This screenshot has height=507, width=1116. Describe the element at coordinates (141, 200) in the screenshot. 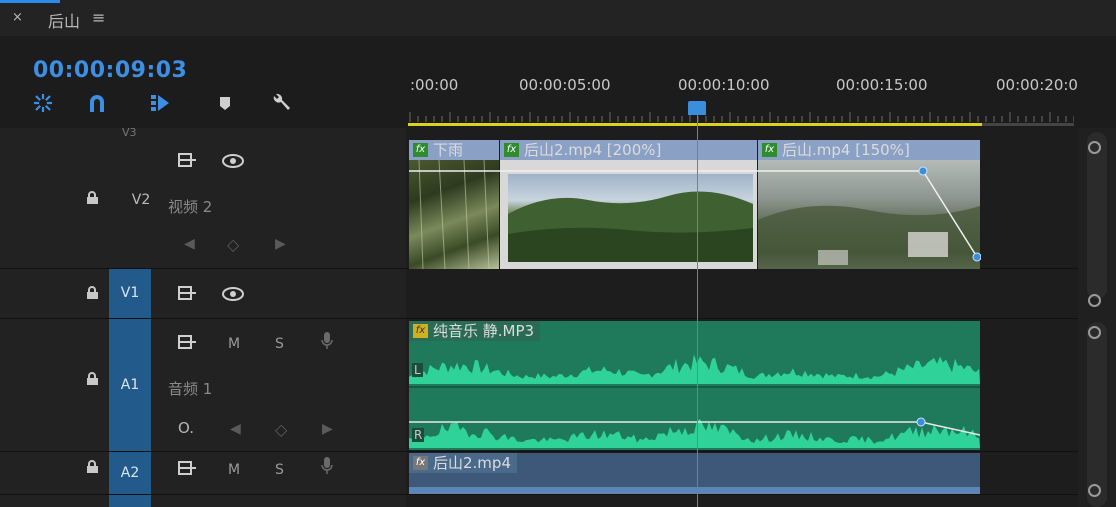

I see `track-target-v2: V2` at that location.